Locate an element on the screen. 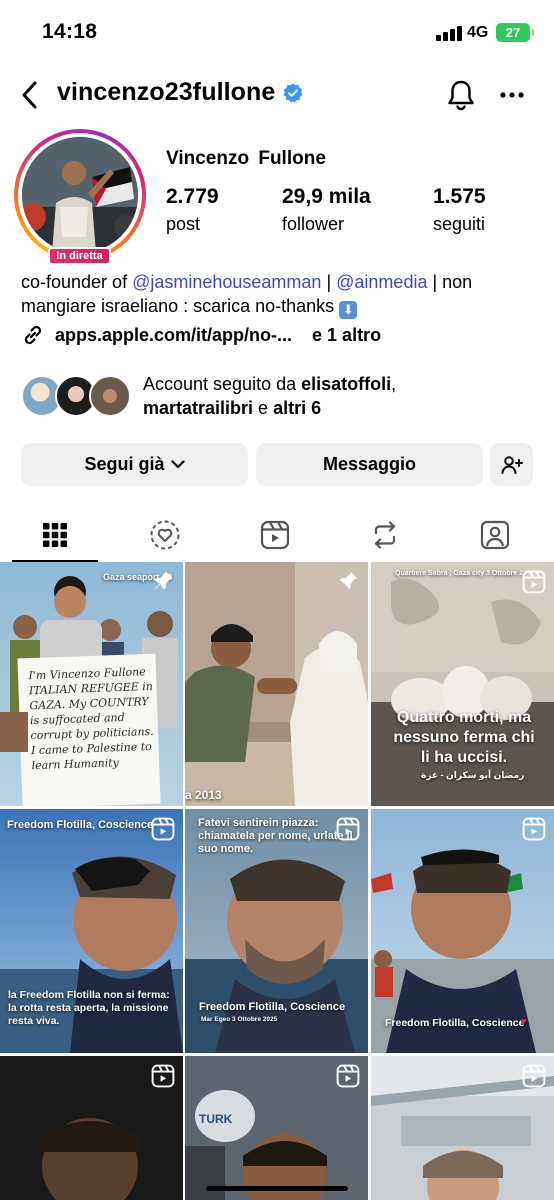  following-stat: 1.575 seguiti is located at coordinates (459, 210).